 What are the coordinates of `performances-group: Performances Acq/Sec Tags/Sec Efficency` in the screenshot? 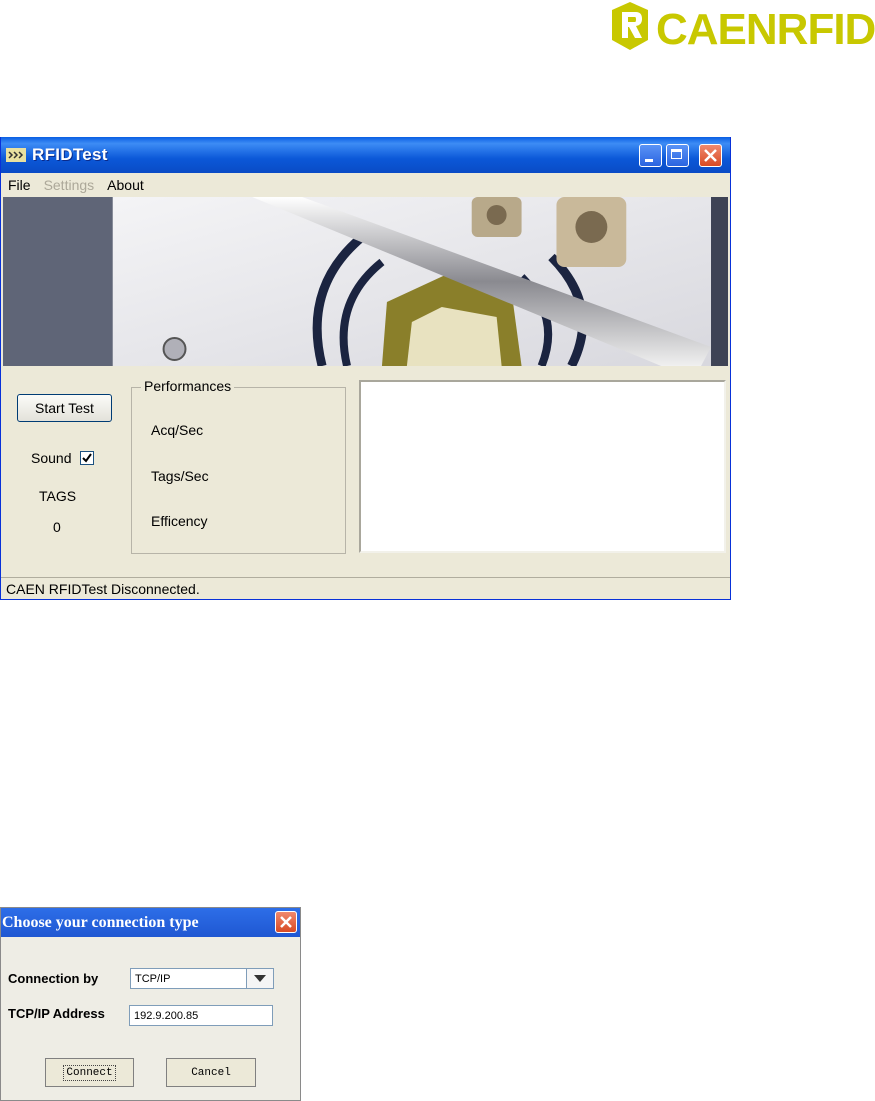 It's located at (238, 466).